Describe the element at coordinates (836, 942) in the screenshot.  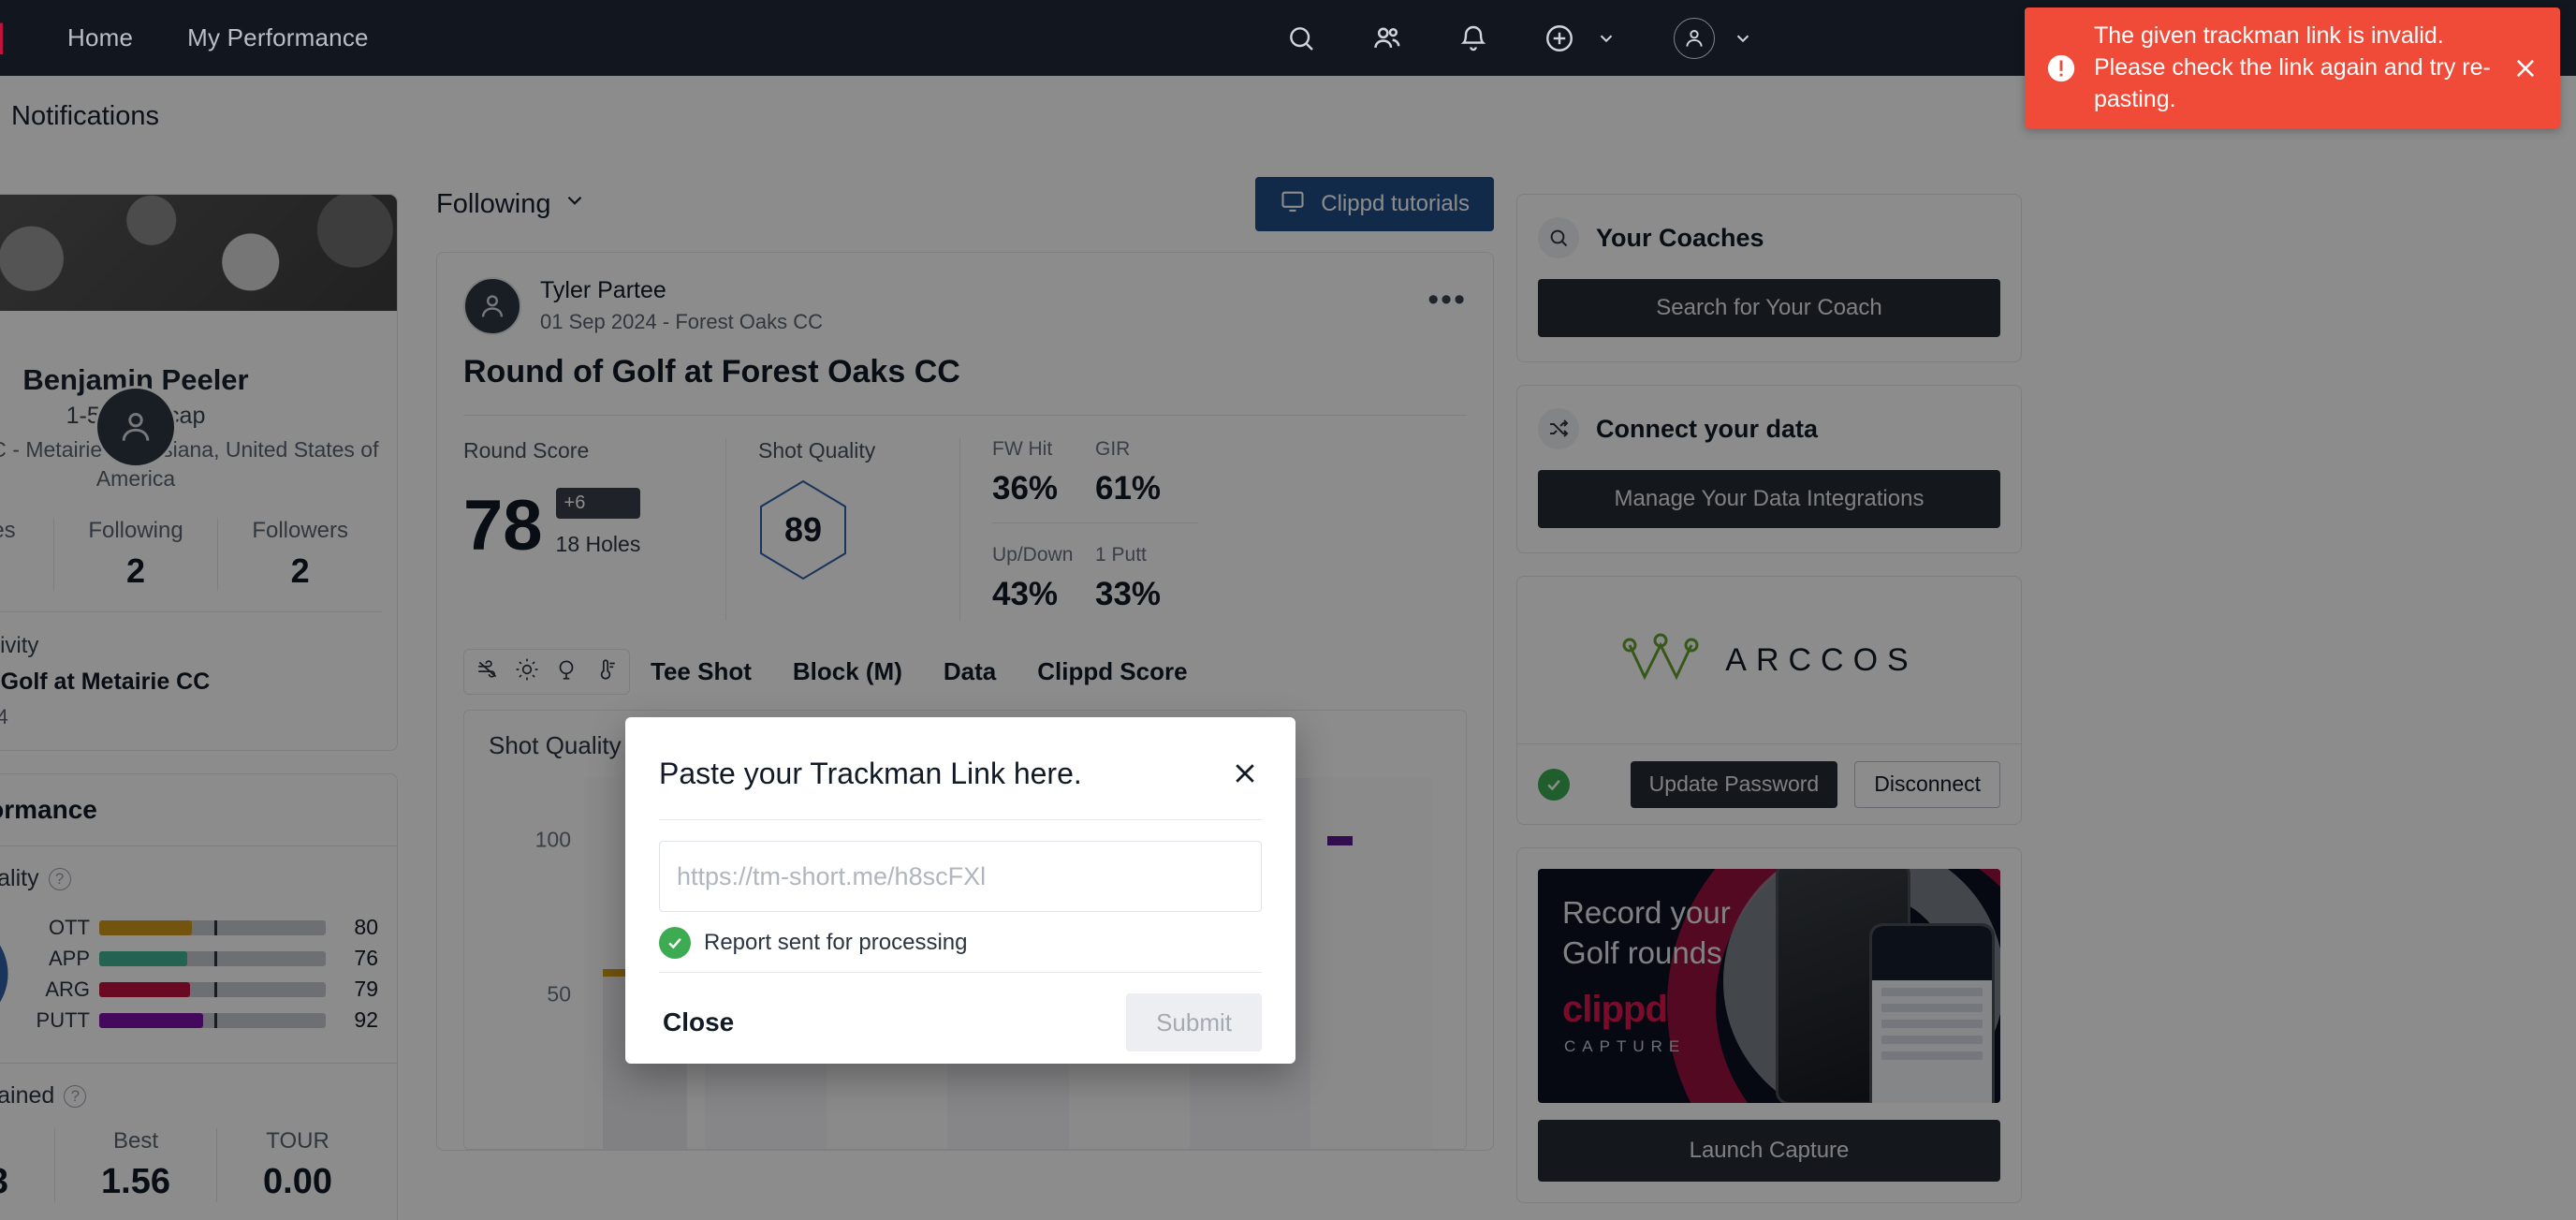
I see `modal-status-text: Report sent for processing` at that location.